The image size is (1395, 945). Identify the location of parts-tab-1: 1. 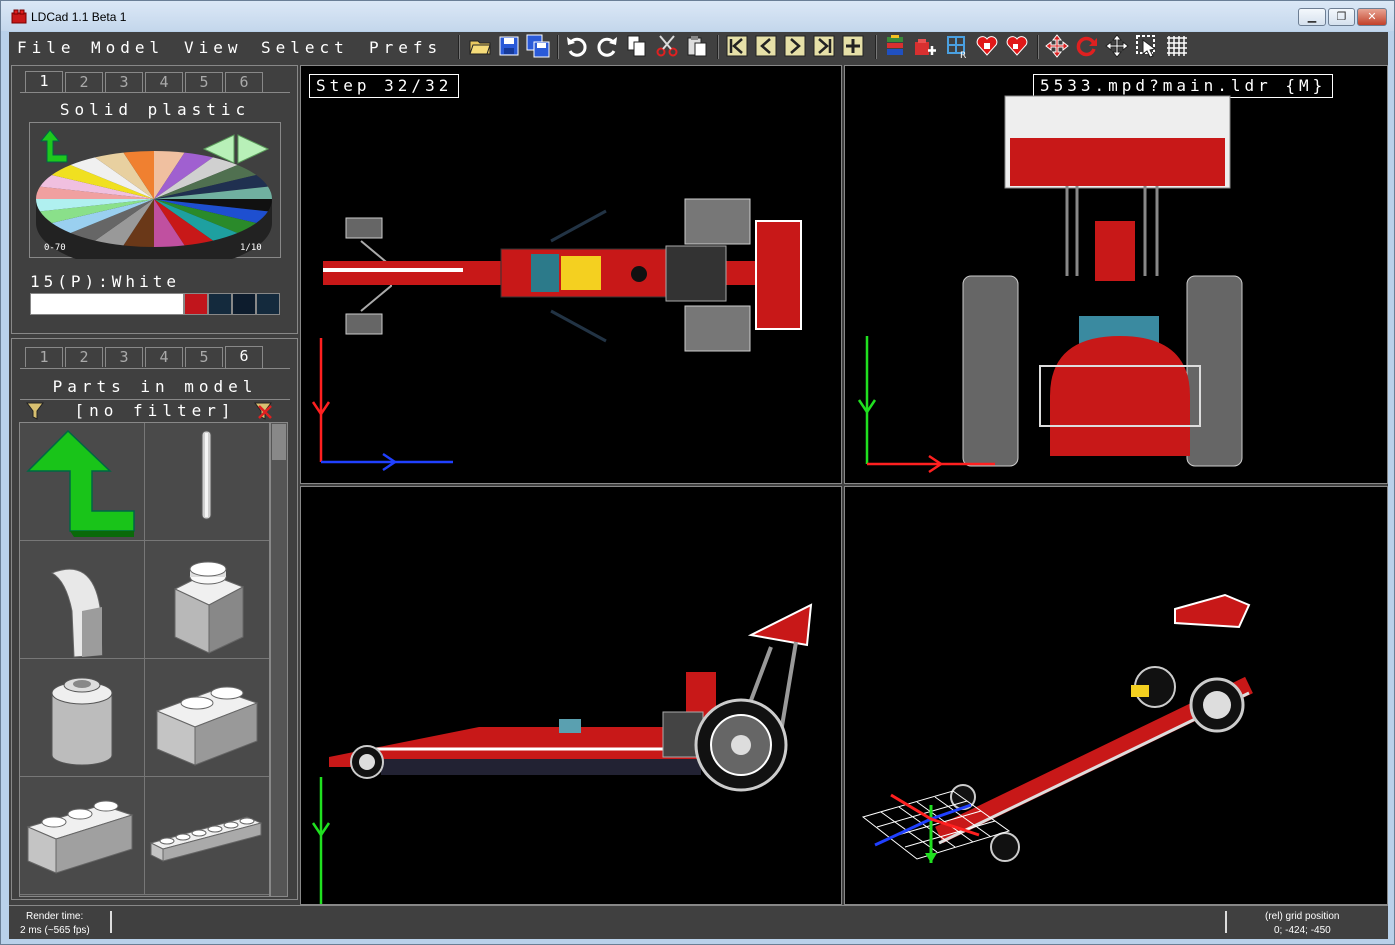
(44, 357).